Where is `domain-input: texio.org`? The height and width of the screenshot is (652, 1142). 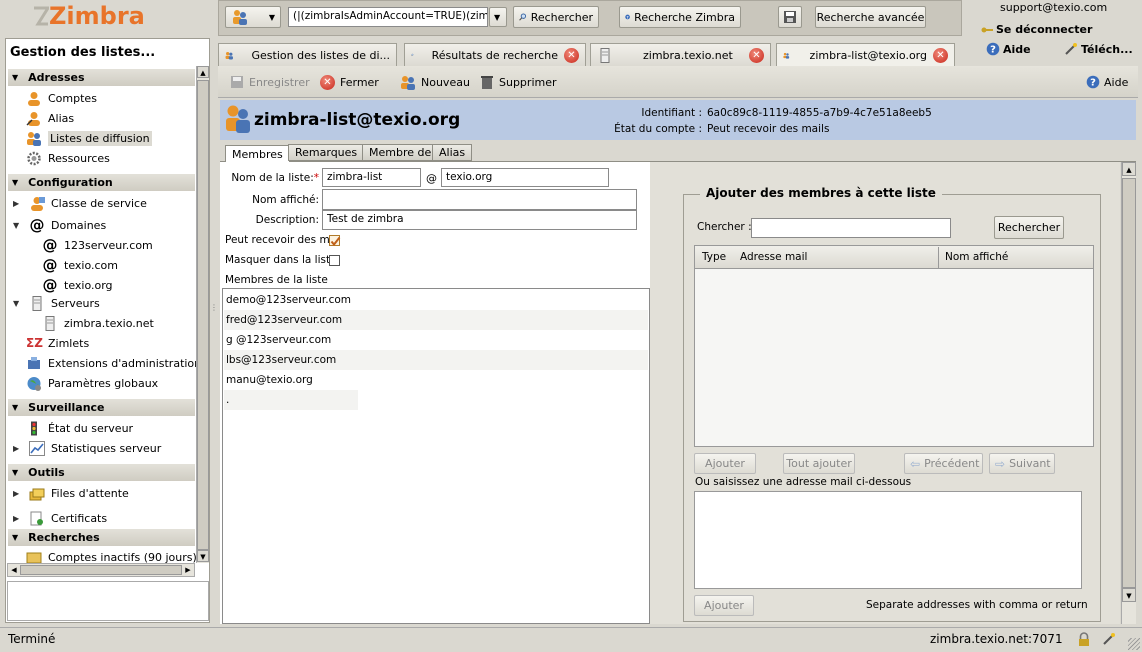 domain-input: texio.org is located at coordinates (525, 177).